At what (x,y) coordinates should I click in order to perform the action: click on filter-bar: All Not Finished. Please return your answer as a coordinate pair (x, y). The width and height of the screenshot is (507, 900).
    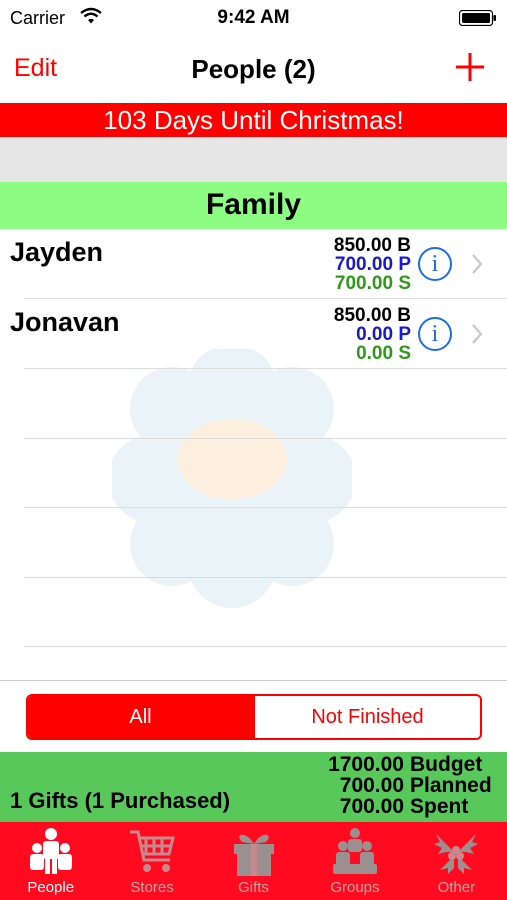
    Looking at the image, I should click on (253, 716).